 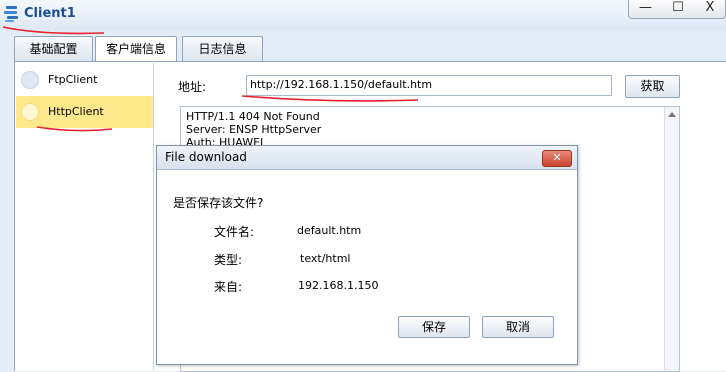 I want to click on underline-window-title, so click(x=53, y=30).